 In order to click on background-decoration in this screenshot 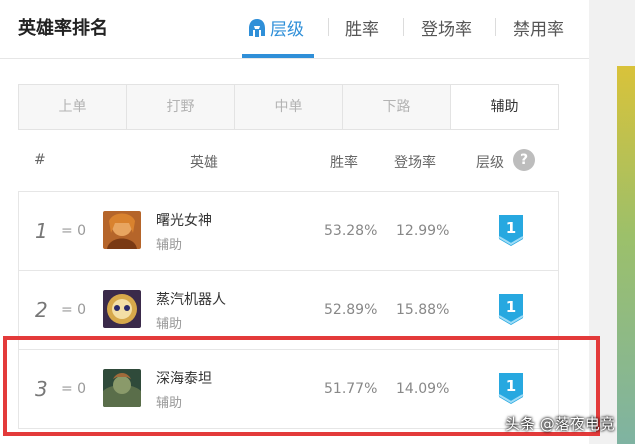, I will do `click(626, 255)`.